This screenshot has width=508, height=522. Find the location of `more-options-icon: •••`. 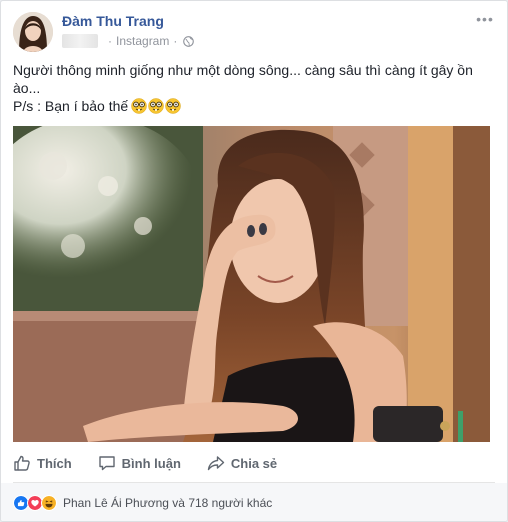

more-options-icon: ••• is located at coordinates (485, 20).